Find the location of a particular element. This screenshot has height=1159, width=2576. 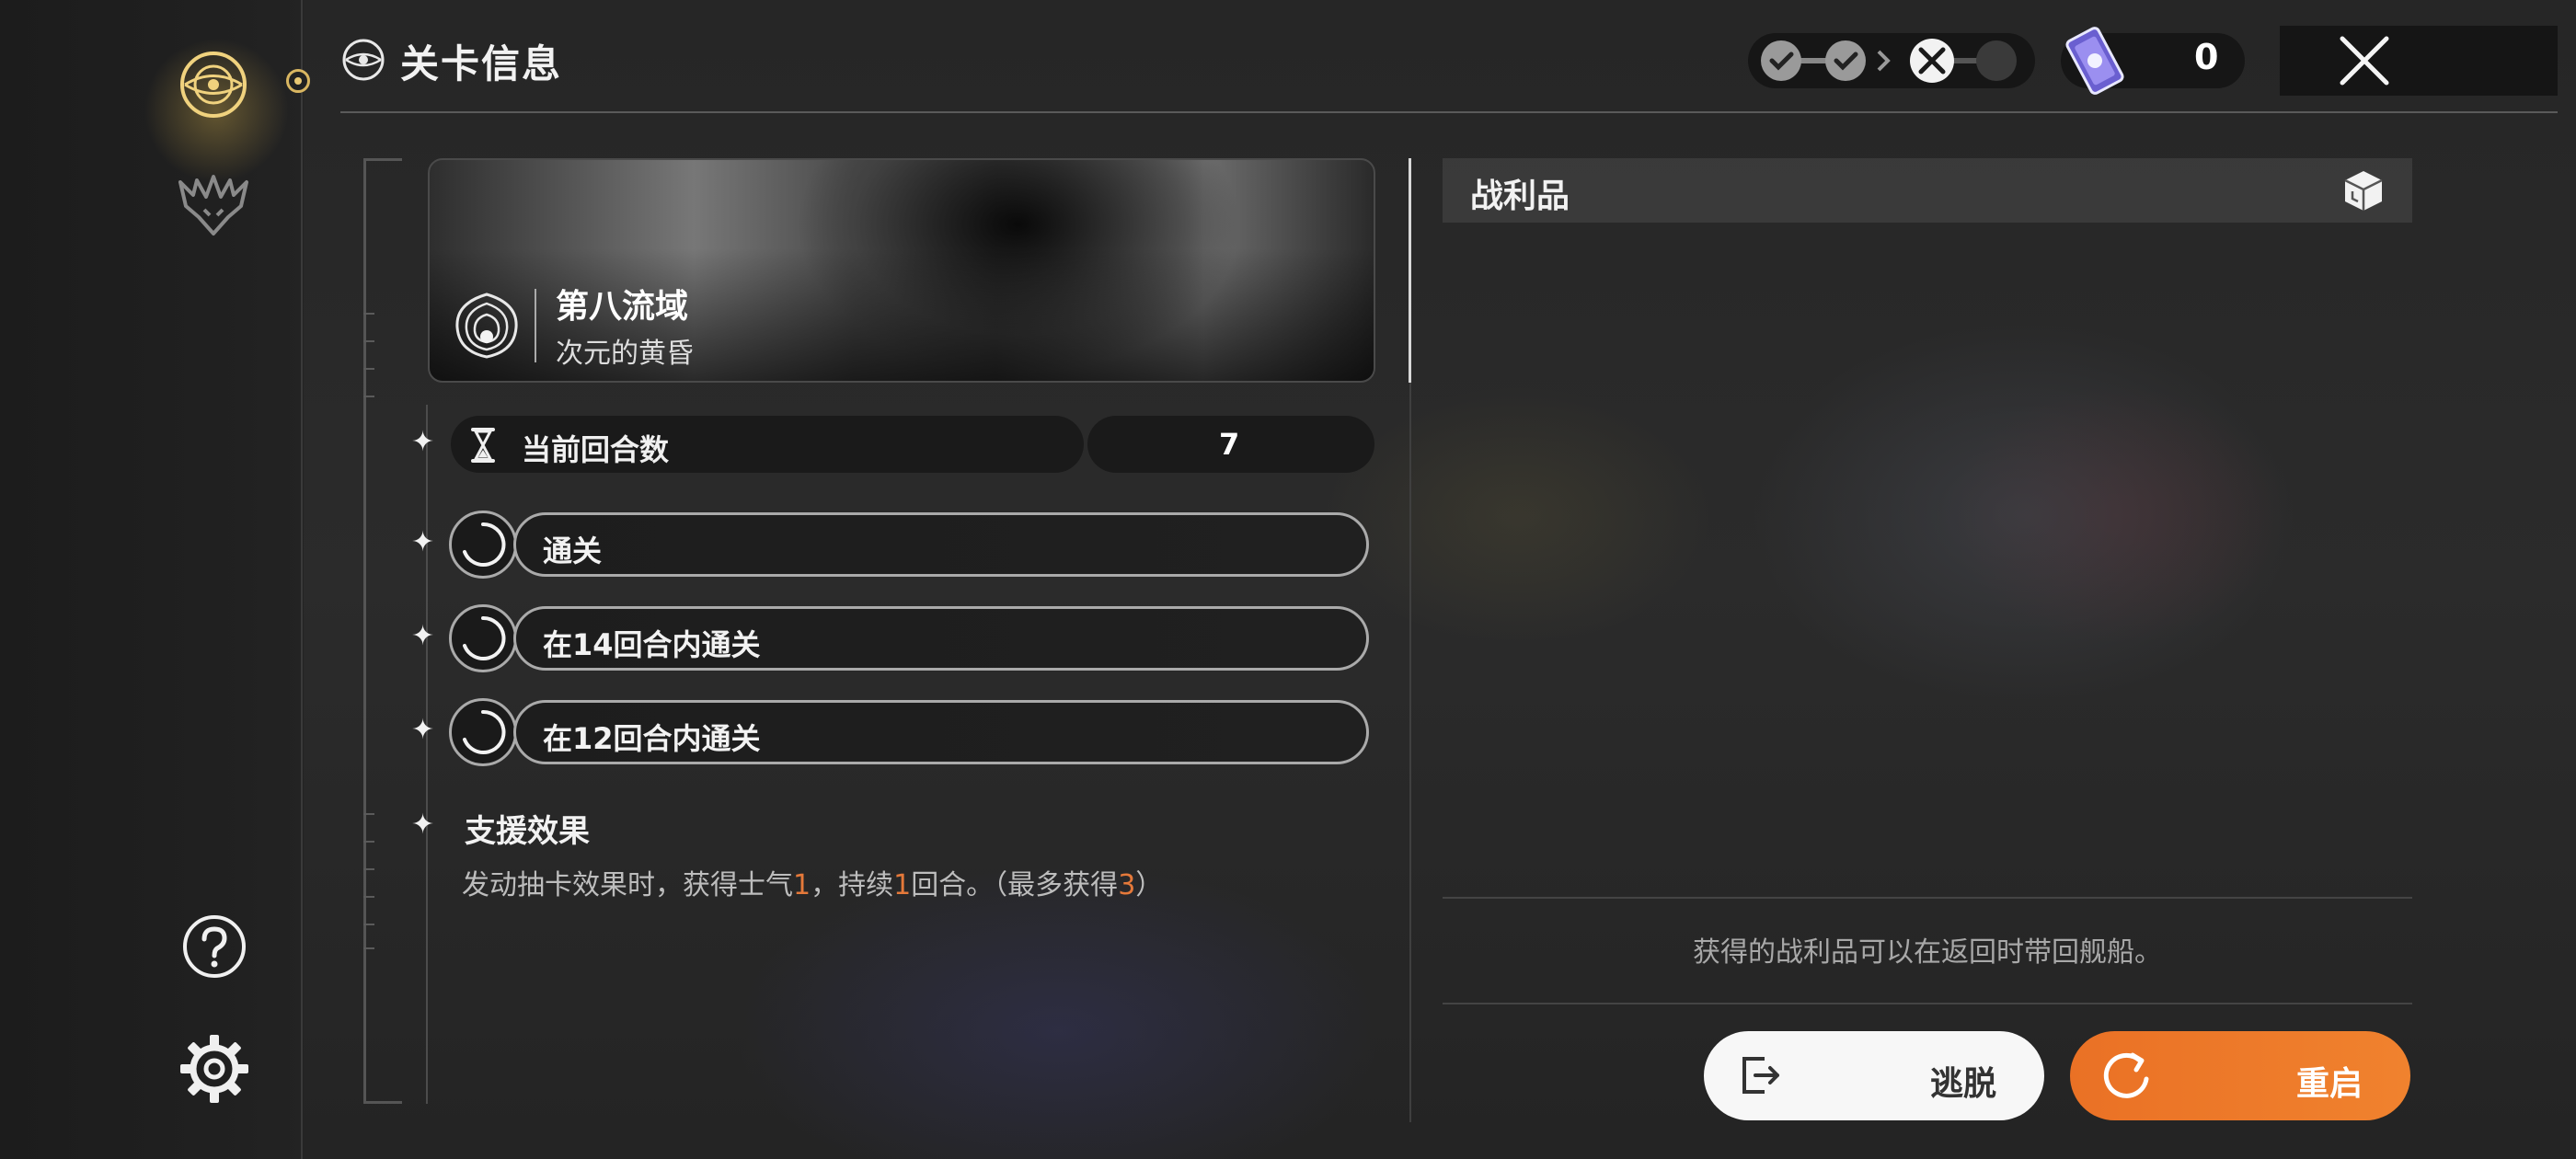

current-turns-label: 当前回合数 is located at coordinates (596, 449).